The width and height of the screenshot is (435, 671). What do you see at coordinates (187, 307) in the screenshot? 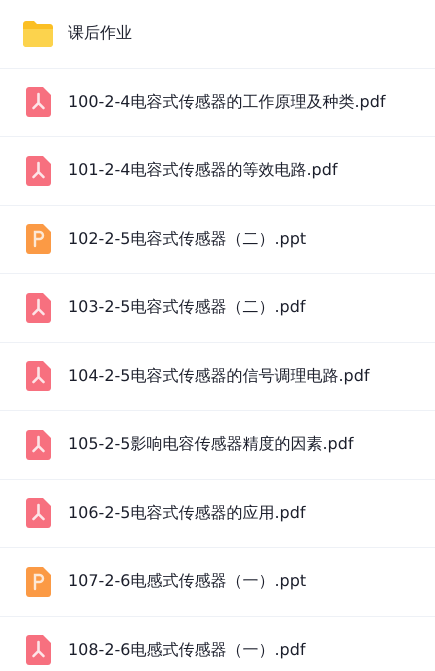
I see `file-name: 103-2-5电容式传感器（二）.pdf` at bounding box center [187, 307].